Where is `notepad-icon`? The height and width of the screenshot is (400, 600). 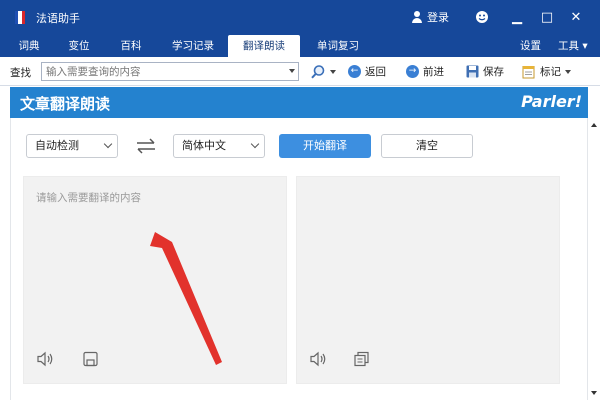 notepad-icon is located at coordinates (528, 71).